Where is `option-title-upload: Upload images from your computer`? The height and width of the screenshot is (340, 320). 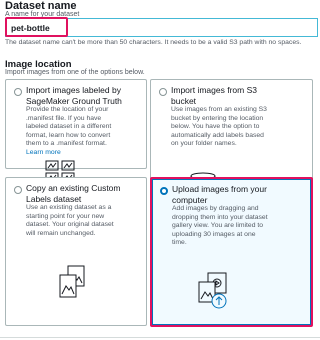
option-title-upload: Upload images from your computer is located at coordinates (219, 194).